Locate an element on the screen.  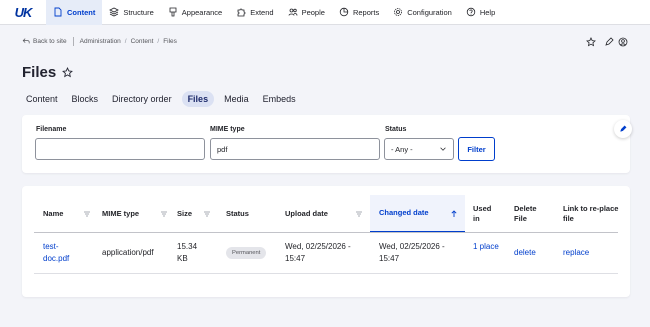
column-header-size: Size is located at coordinates (196, 214).